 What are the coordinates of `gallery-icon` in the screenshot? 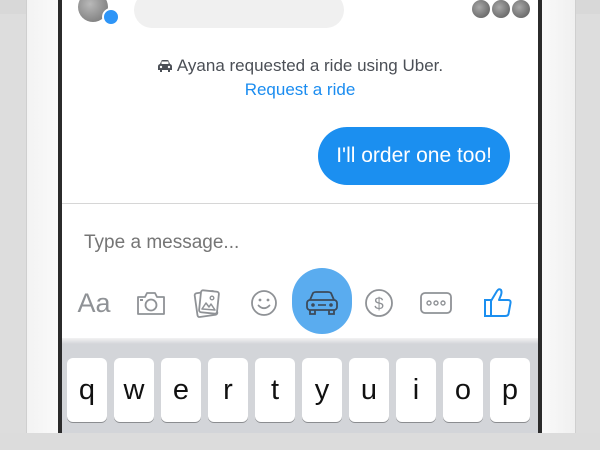 It's located at (207, 303).